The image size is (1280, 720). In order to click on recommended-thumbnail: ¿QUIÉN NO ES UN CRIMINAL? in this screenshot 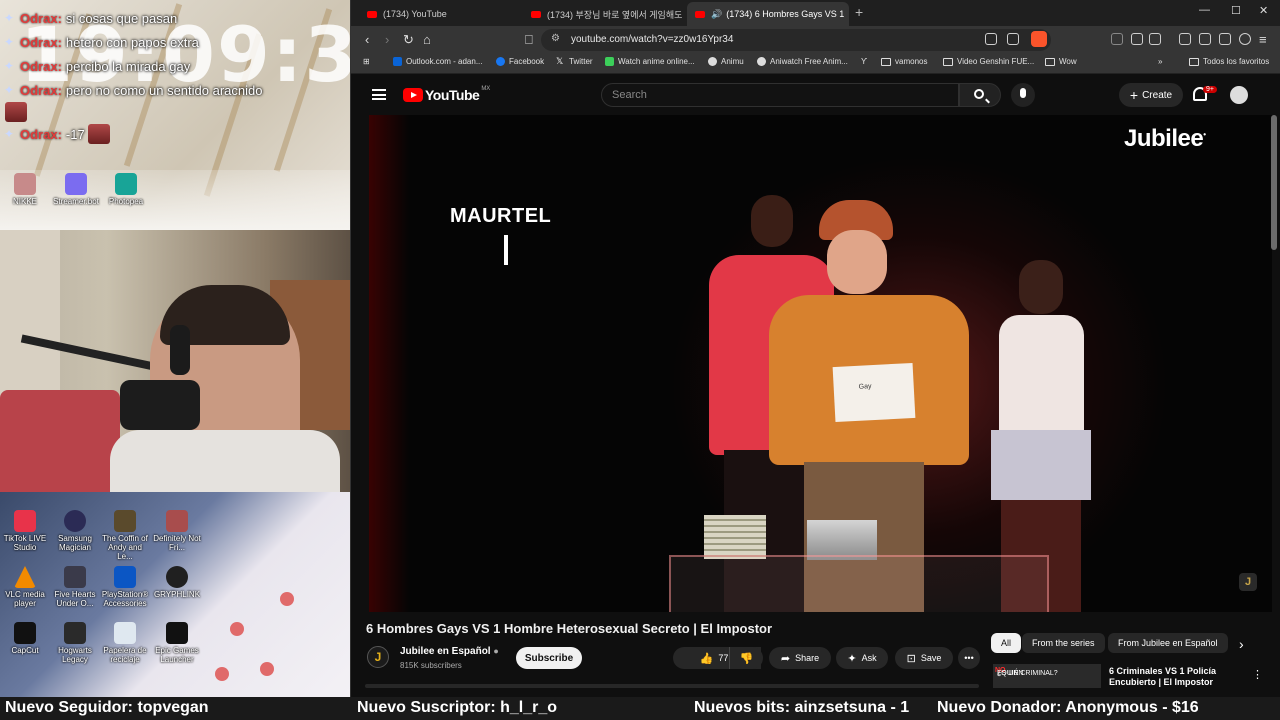, I will do `click(1047, 676)`.